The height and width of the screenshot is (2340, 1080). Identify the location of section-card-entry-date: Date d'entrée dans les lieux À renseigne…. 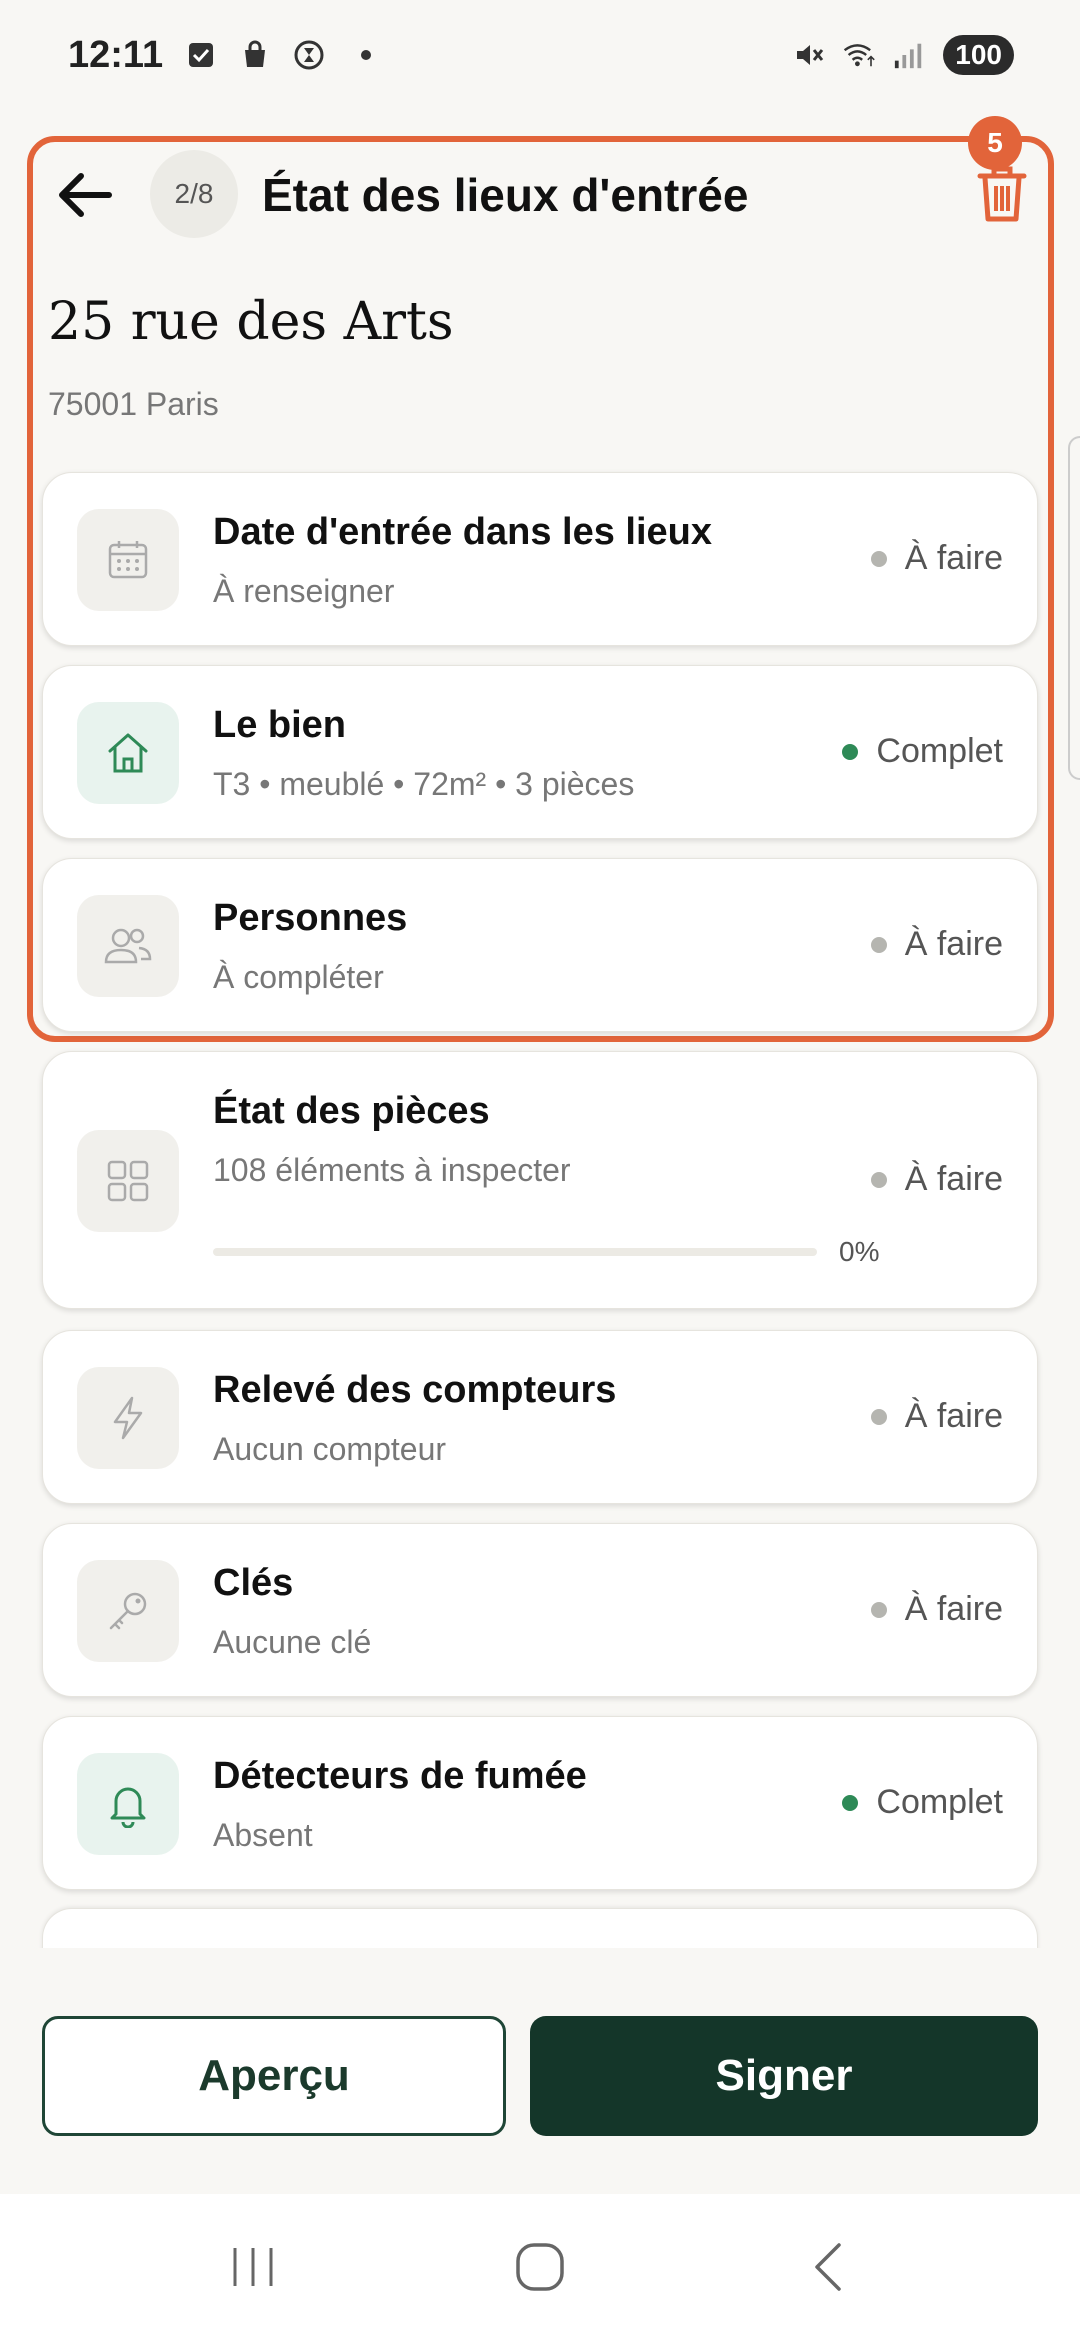
(540, 559).